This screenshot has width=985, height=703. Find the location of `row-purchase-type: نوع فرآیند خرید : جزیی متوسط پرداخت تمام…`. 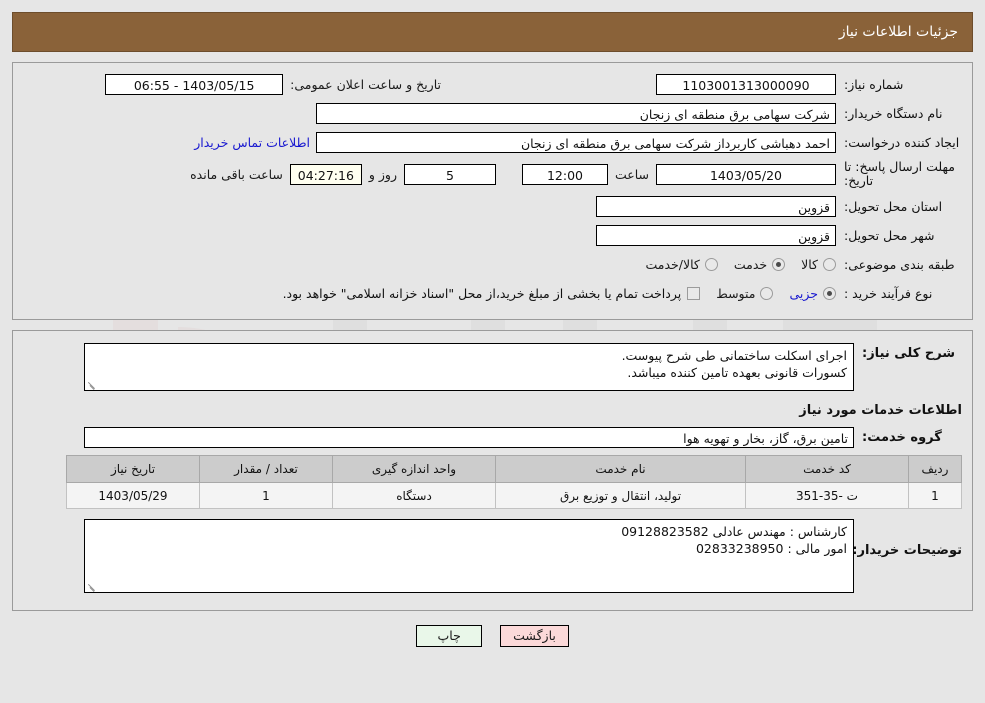

row-purchase-type: نوع فرآیند خرید : جزیی متوسط پرداخت تمام… is located at coordinates (492, 293).